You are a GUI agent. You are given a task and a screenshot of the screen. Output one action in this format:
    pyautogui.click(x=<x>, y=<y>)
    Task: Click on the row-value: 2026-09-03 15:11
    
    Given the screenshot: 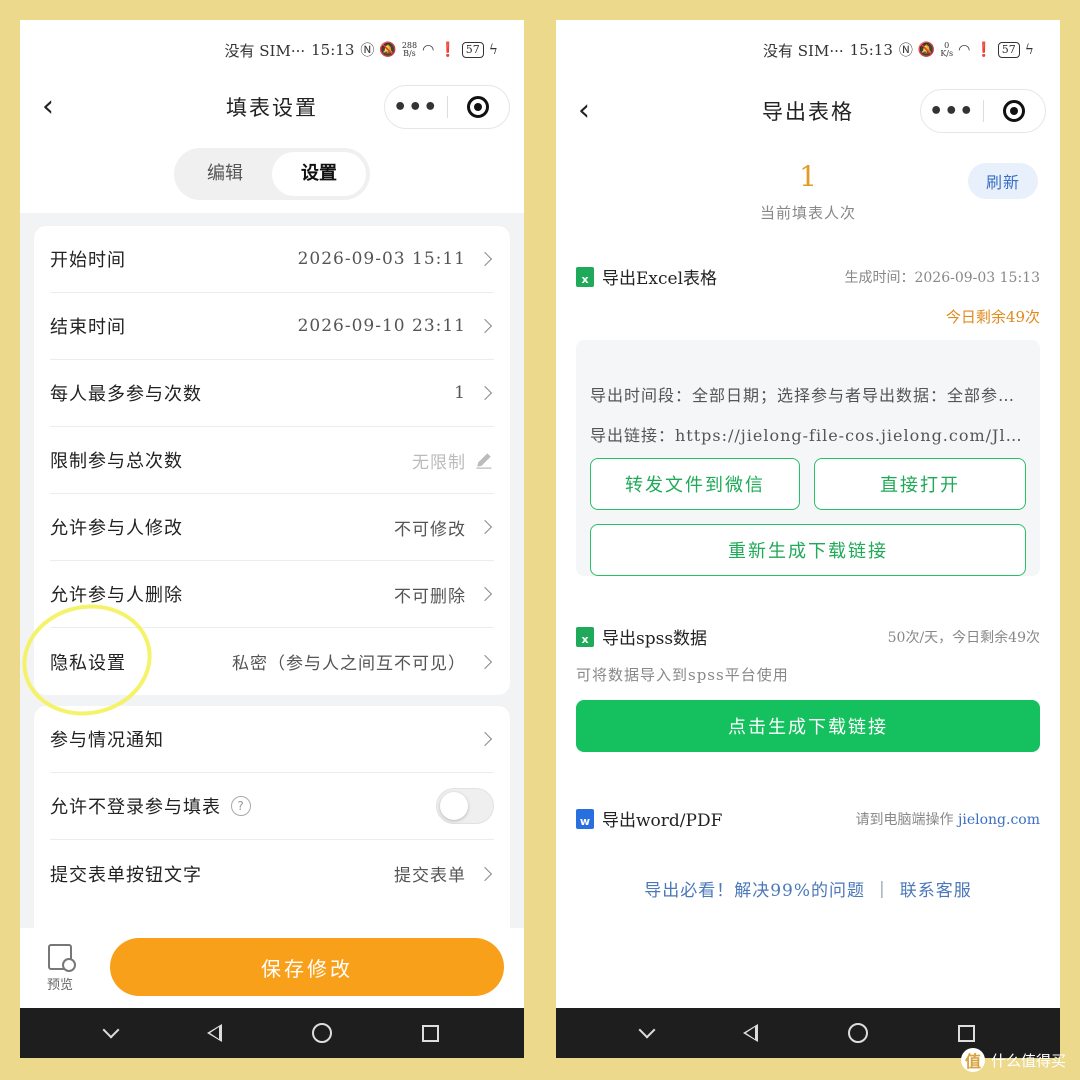 What is the action you would take?
    pyautogui.click(x=381, y=259)
    